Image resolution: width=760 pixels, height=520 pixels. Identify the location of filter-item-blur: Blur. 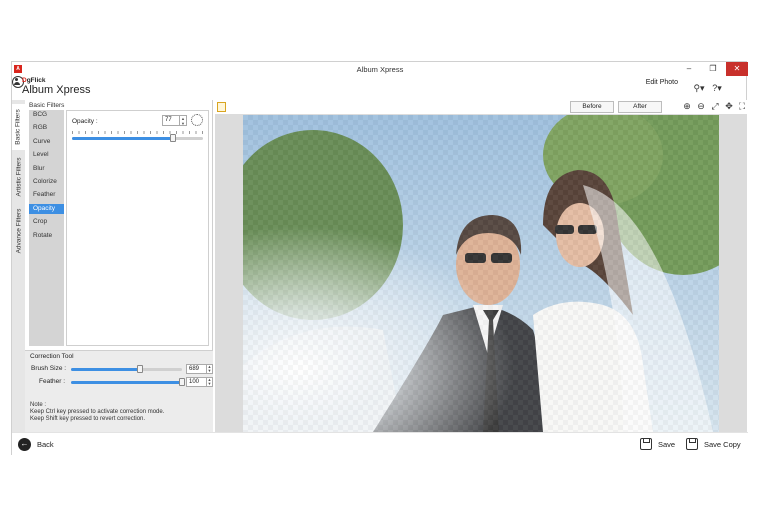
(46, 169).